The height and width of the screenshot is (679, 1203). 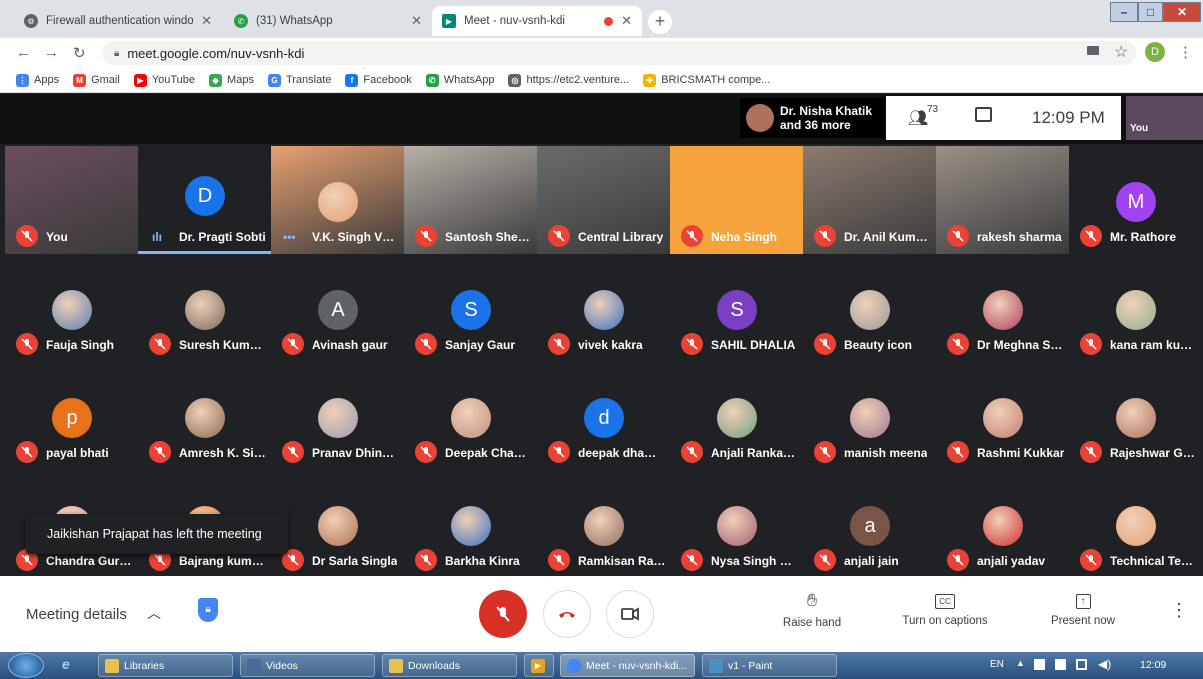 I want to click on tab-meet: ▶ Meet - nuv-vsnh-kdi ✕, so click(x=537, y=21).